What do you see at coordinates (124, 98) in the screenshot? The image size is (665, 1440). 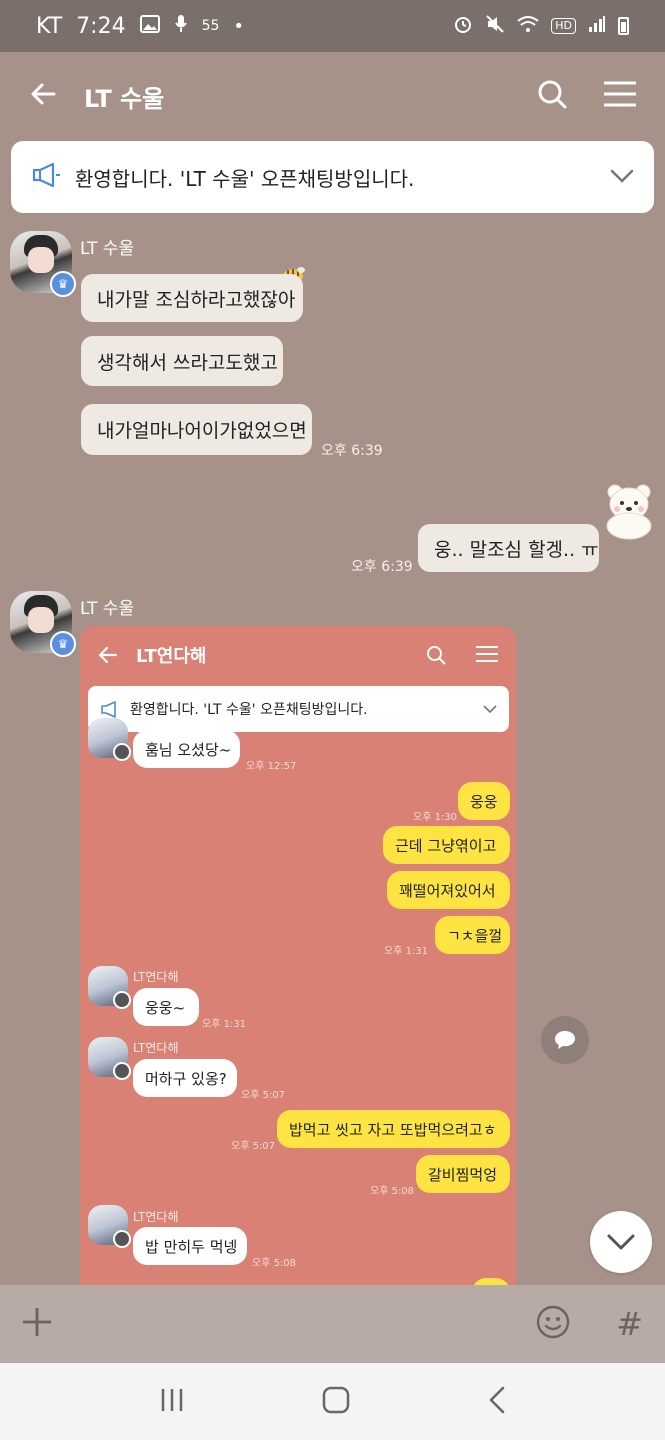 I see `chat-title: LT 수울` at bounding box center [124, 98].